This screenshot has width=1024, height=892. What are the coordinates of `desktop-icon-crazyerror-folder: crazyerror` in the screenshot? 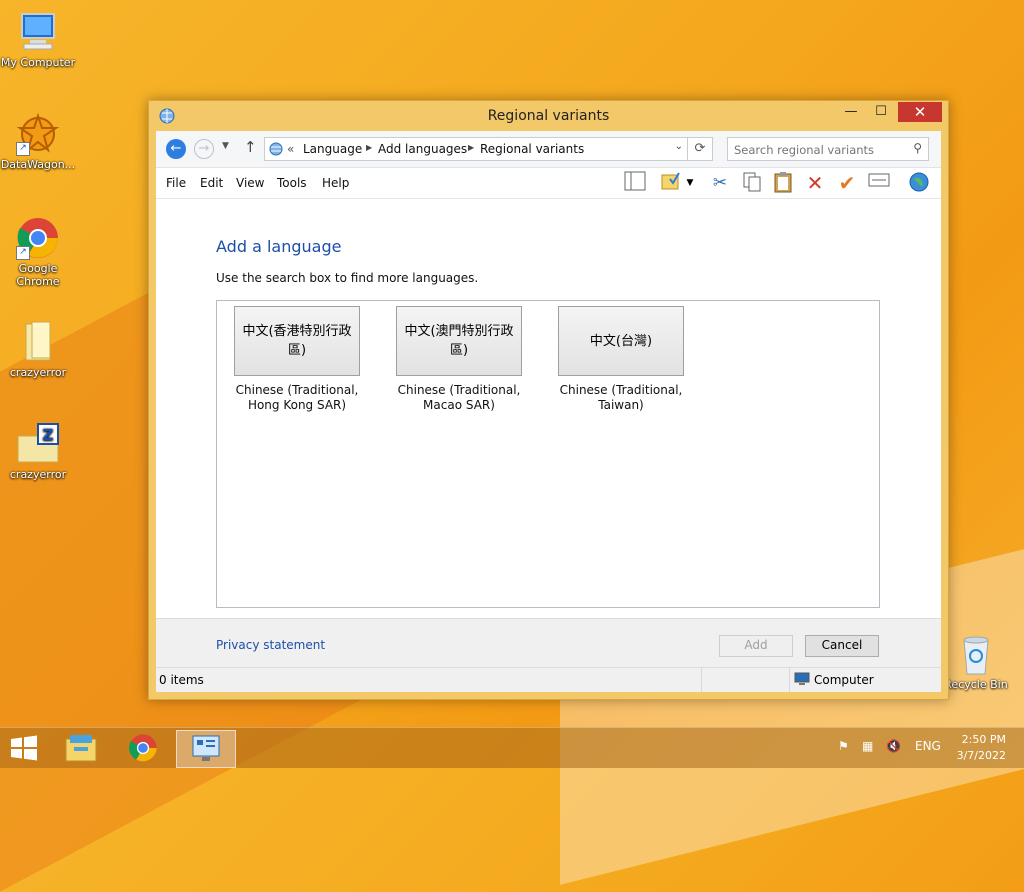 It's located at (38, 349).